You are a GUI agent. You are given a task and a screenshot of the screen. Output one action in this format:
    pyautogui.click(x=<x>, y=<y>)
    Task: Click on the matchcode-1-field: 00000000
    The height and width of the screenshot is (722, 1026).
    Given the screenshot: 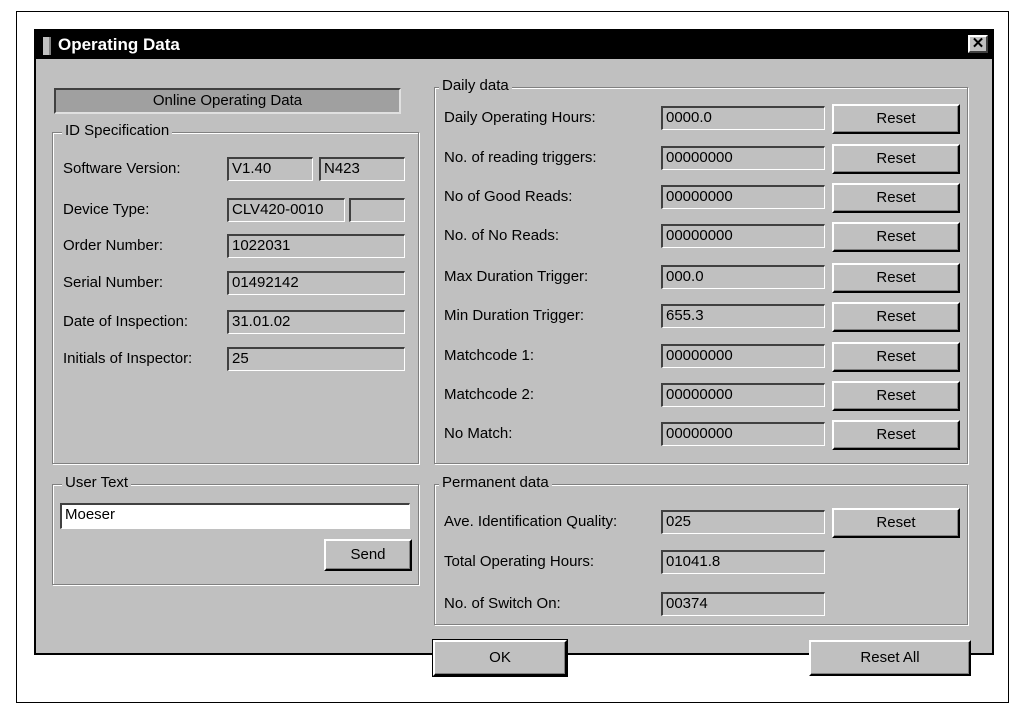 What is the action you would take?
    pyautogui.click(x=743, y=356)
    